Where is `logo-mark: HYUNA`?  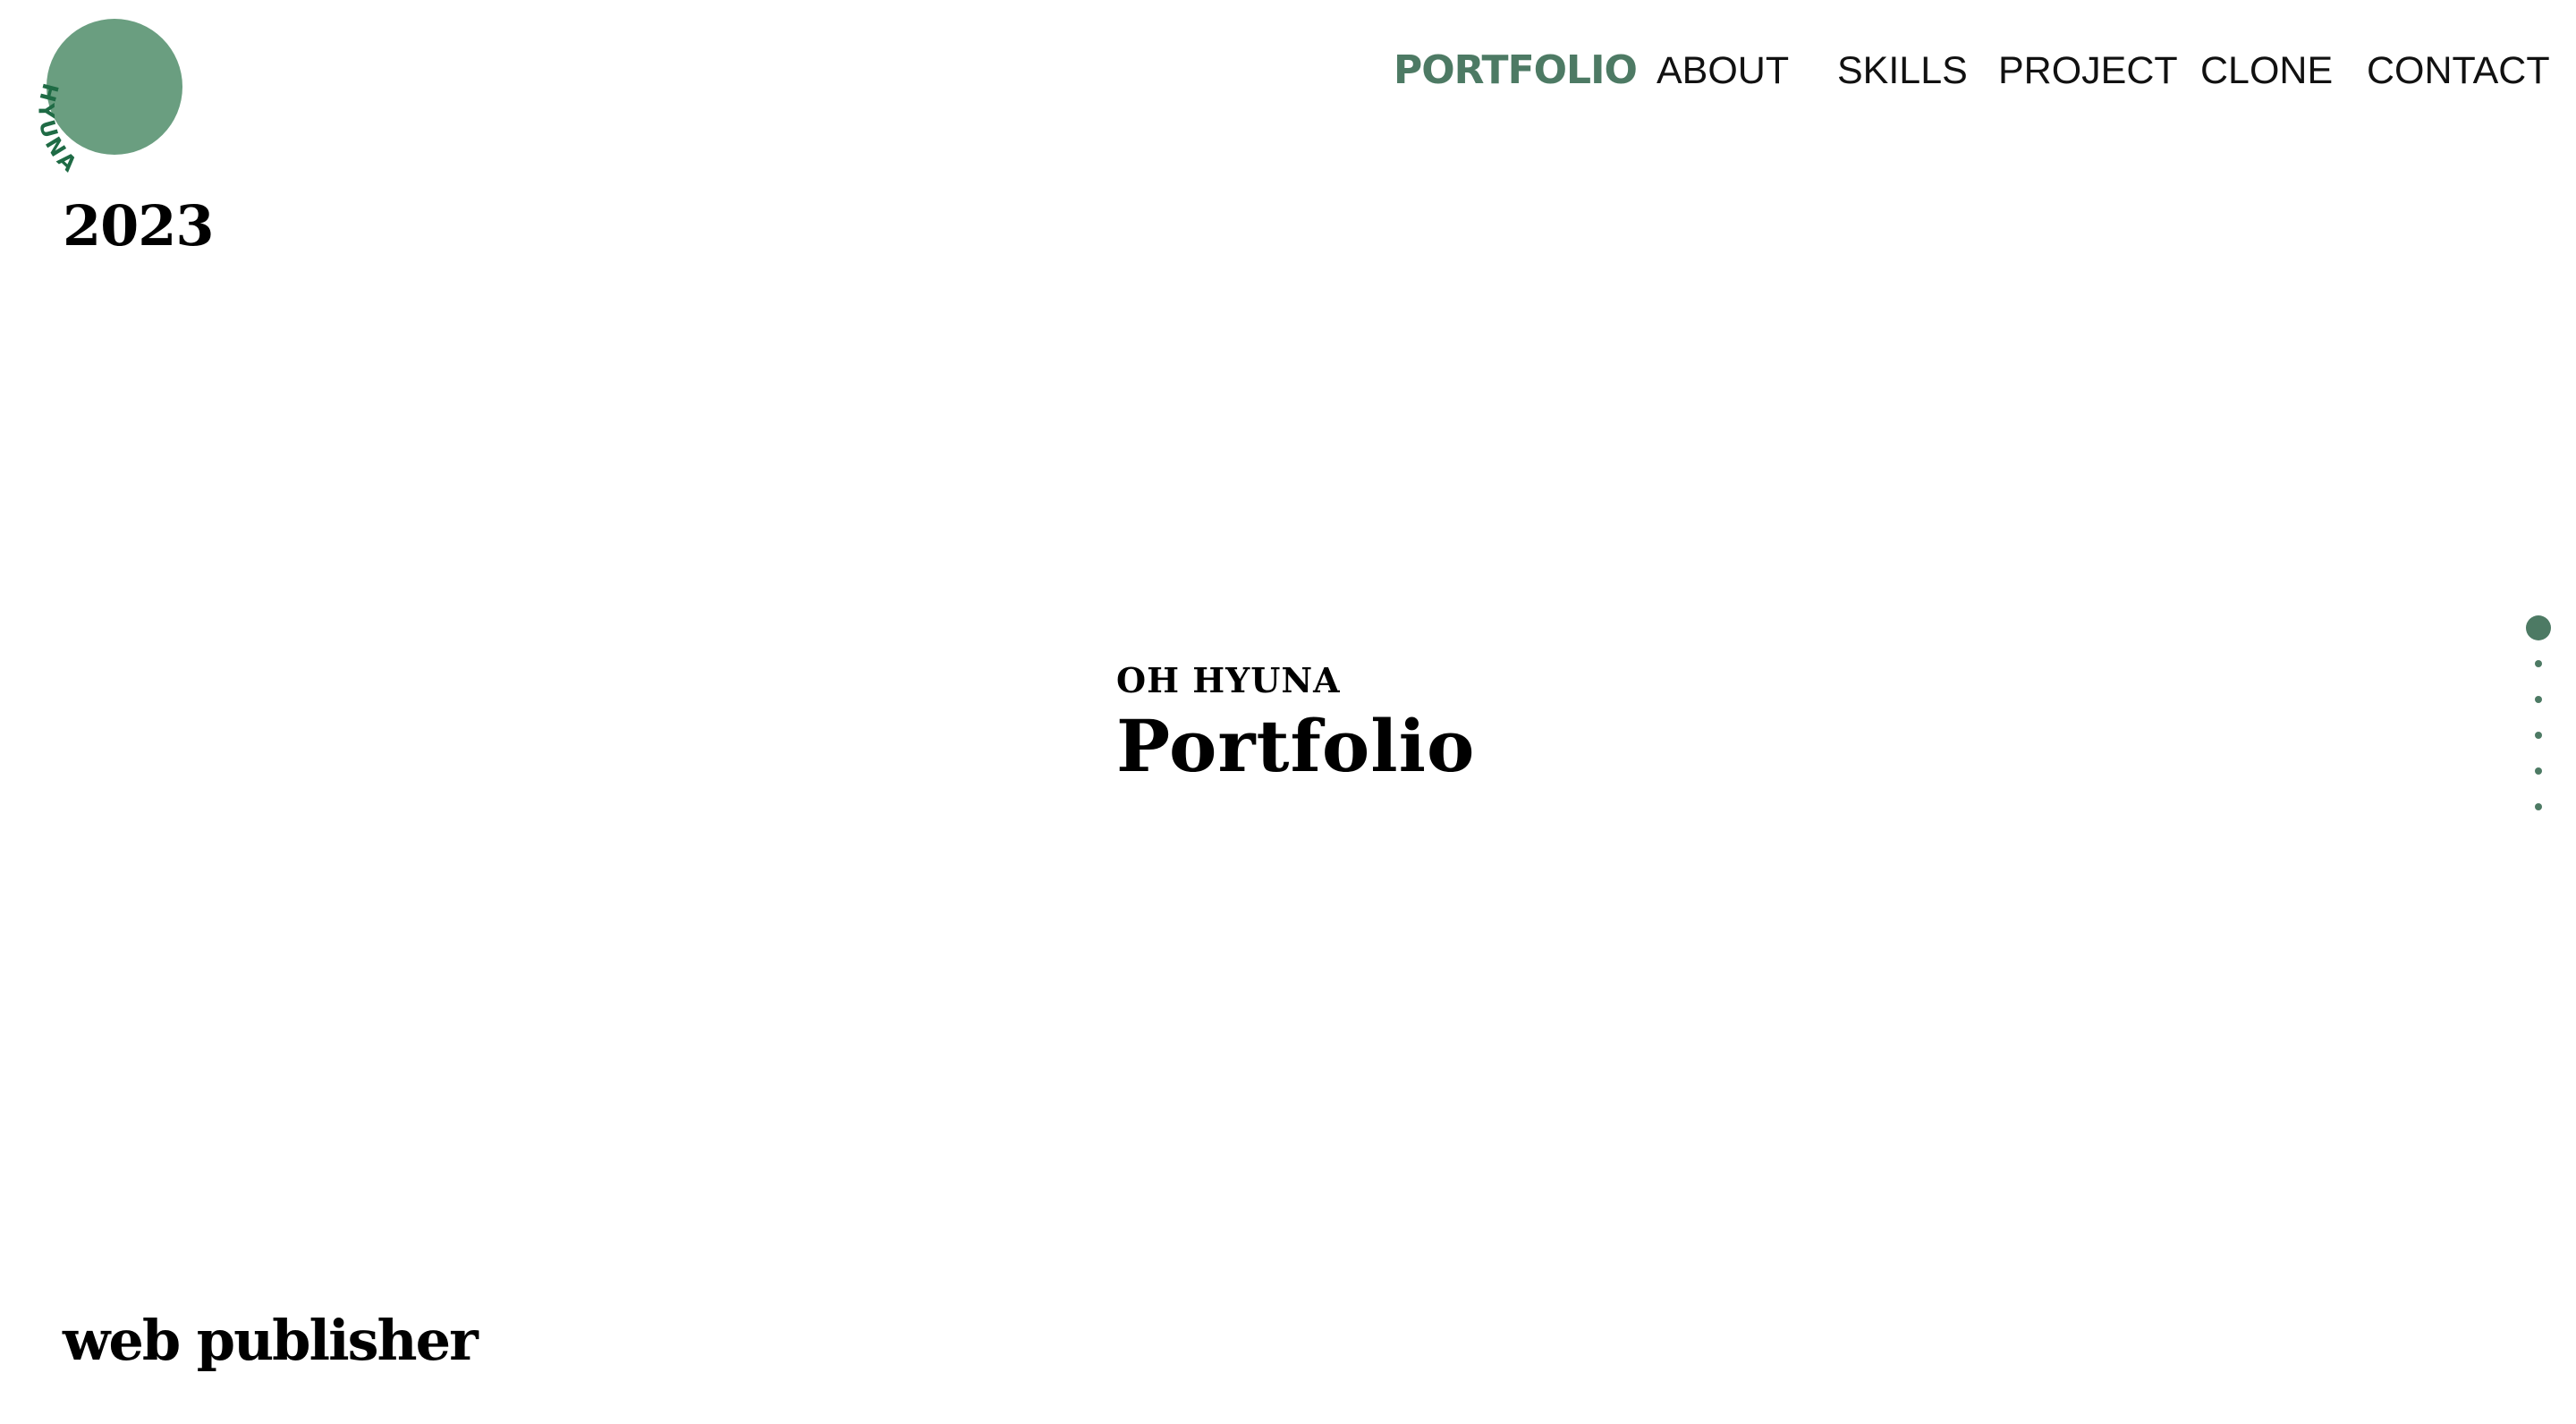
logo-mark: HYUNA is located at coordinates (107, 99).